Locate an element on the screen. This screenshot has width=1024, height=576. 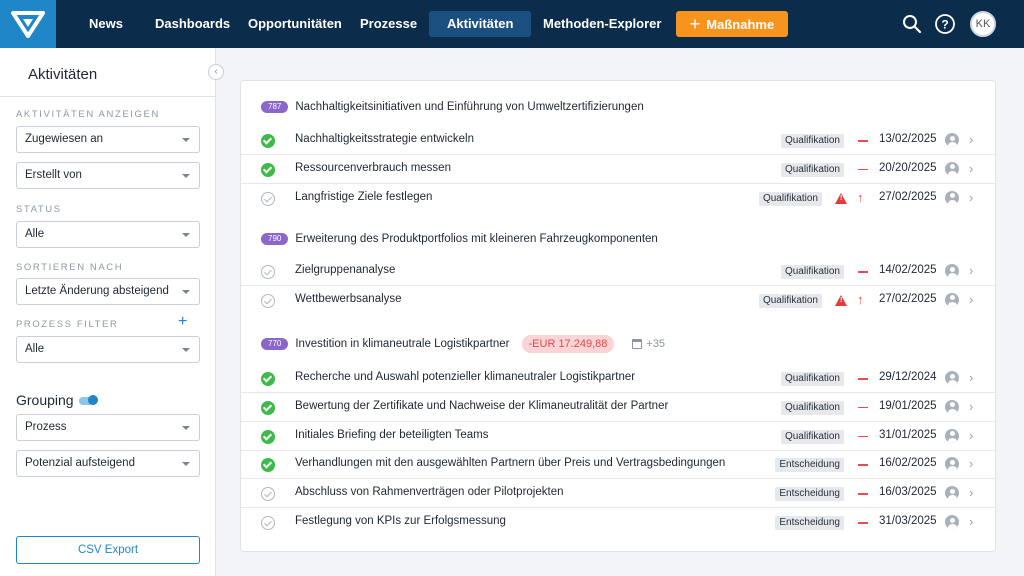
due-date: 27/02/2025 is located at coordinates (908, 298).